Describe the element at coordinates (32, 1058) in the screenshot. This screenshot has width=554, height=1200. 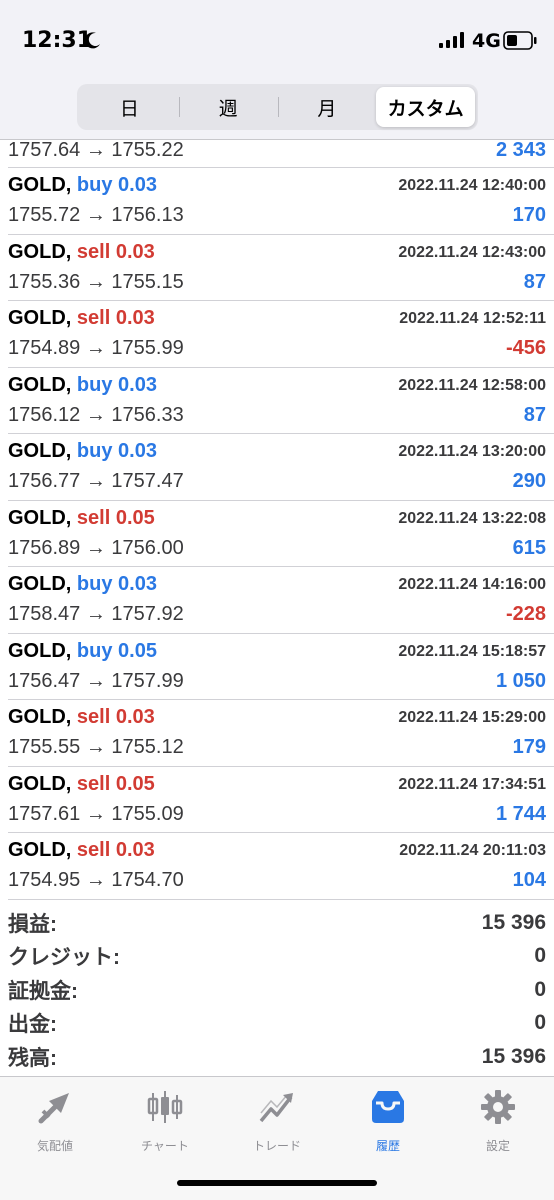
I see `summary-label: 残高:` at that location.